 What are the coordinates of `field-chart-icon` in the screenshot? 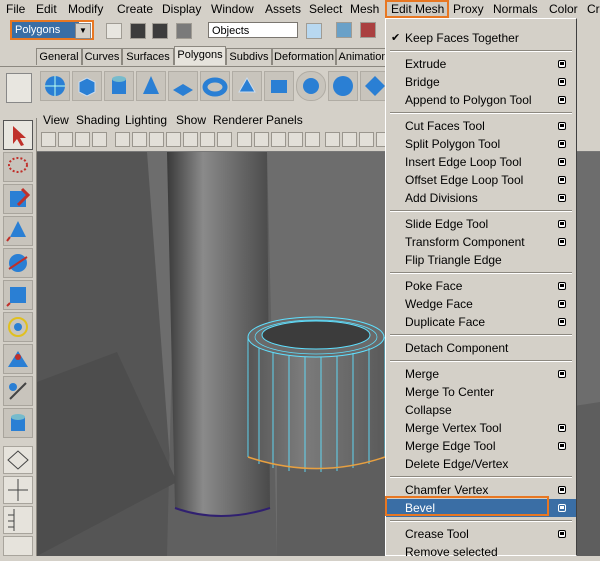 It's located at (190, 139).